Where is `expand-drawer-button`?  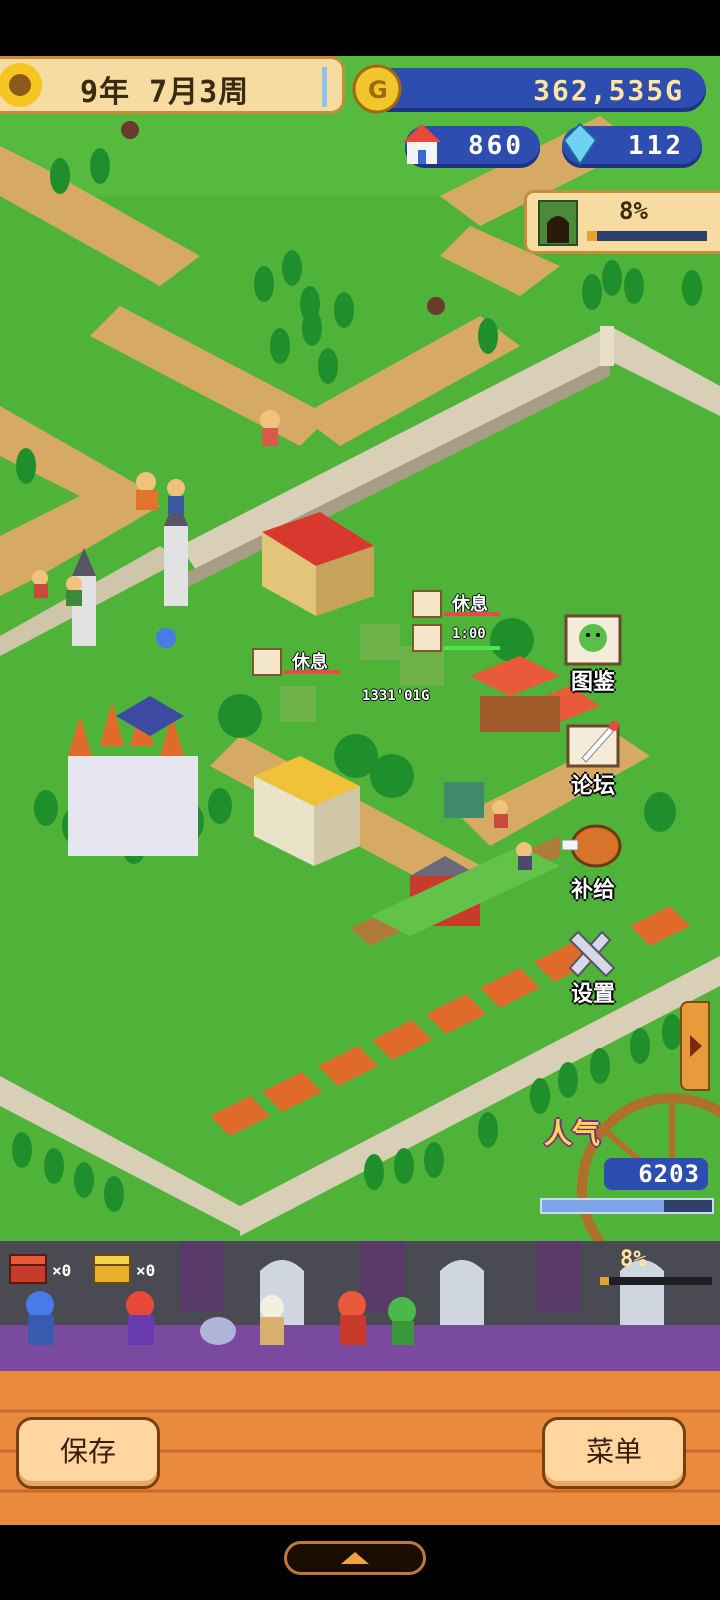 expand-drawer-button is located at coordinates (355, 1558).